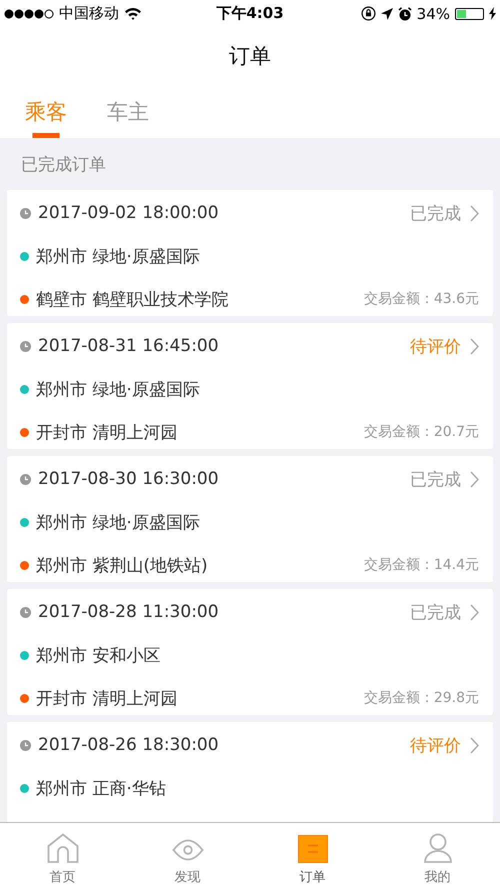 This screenshot has width=500, height=889. I want to click on tabbar-item: 发现, so click(187, 856).